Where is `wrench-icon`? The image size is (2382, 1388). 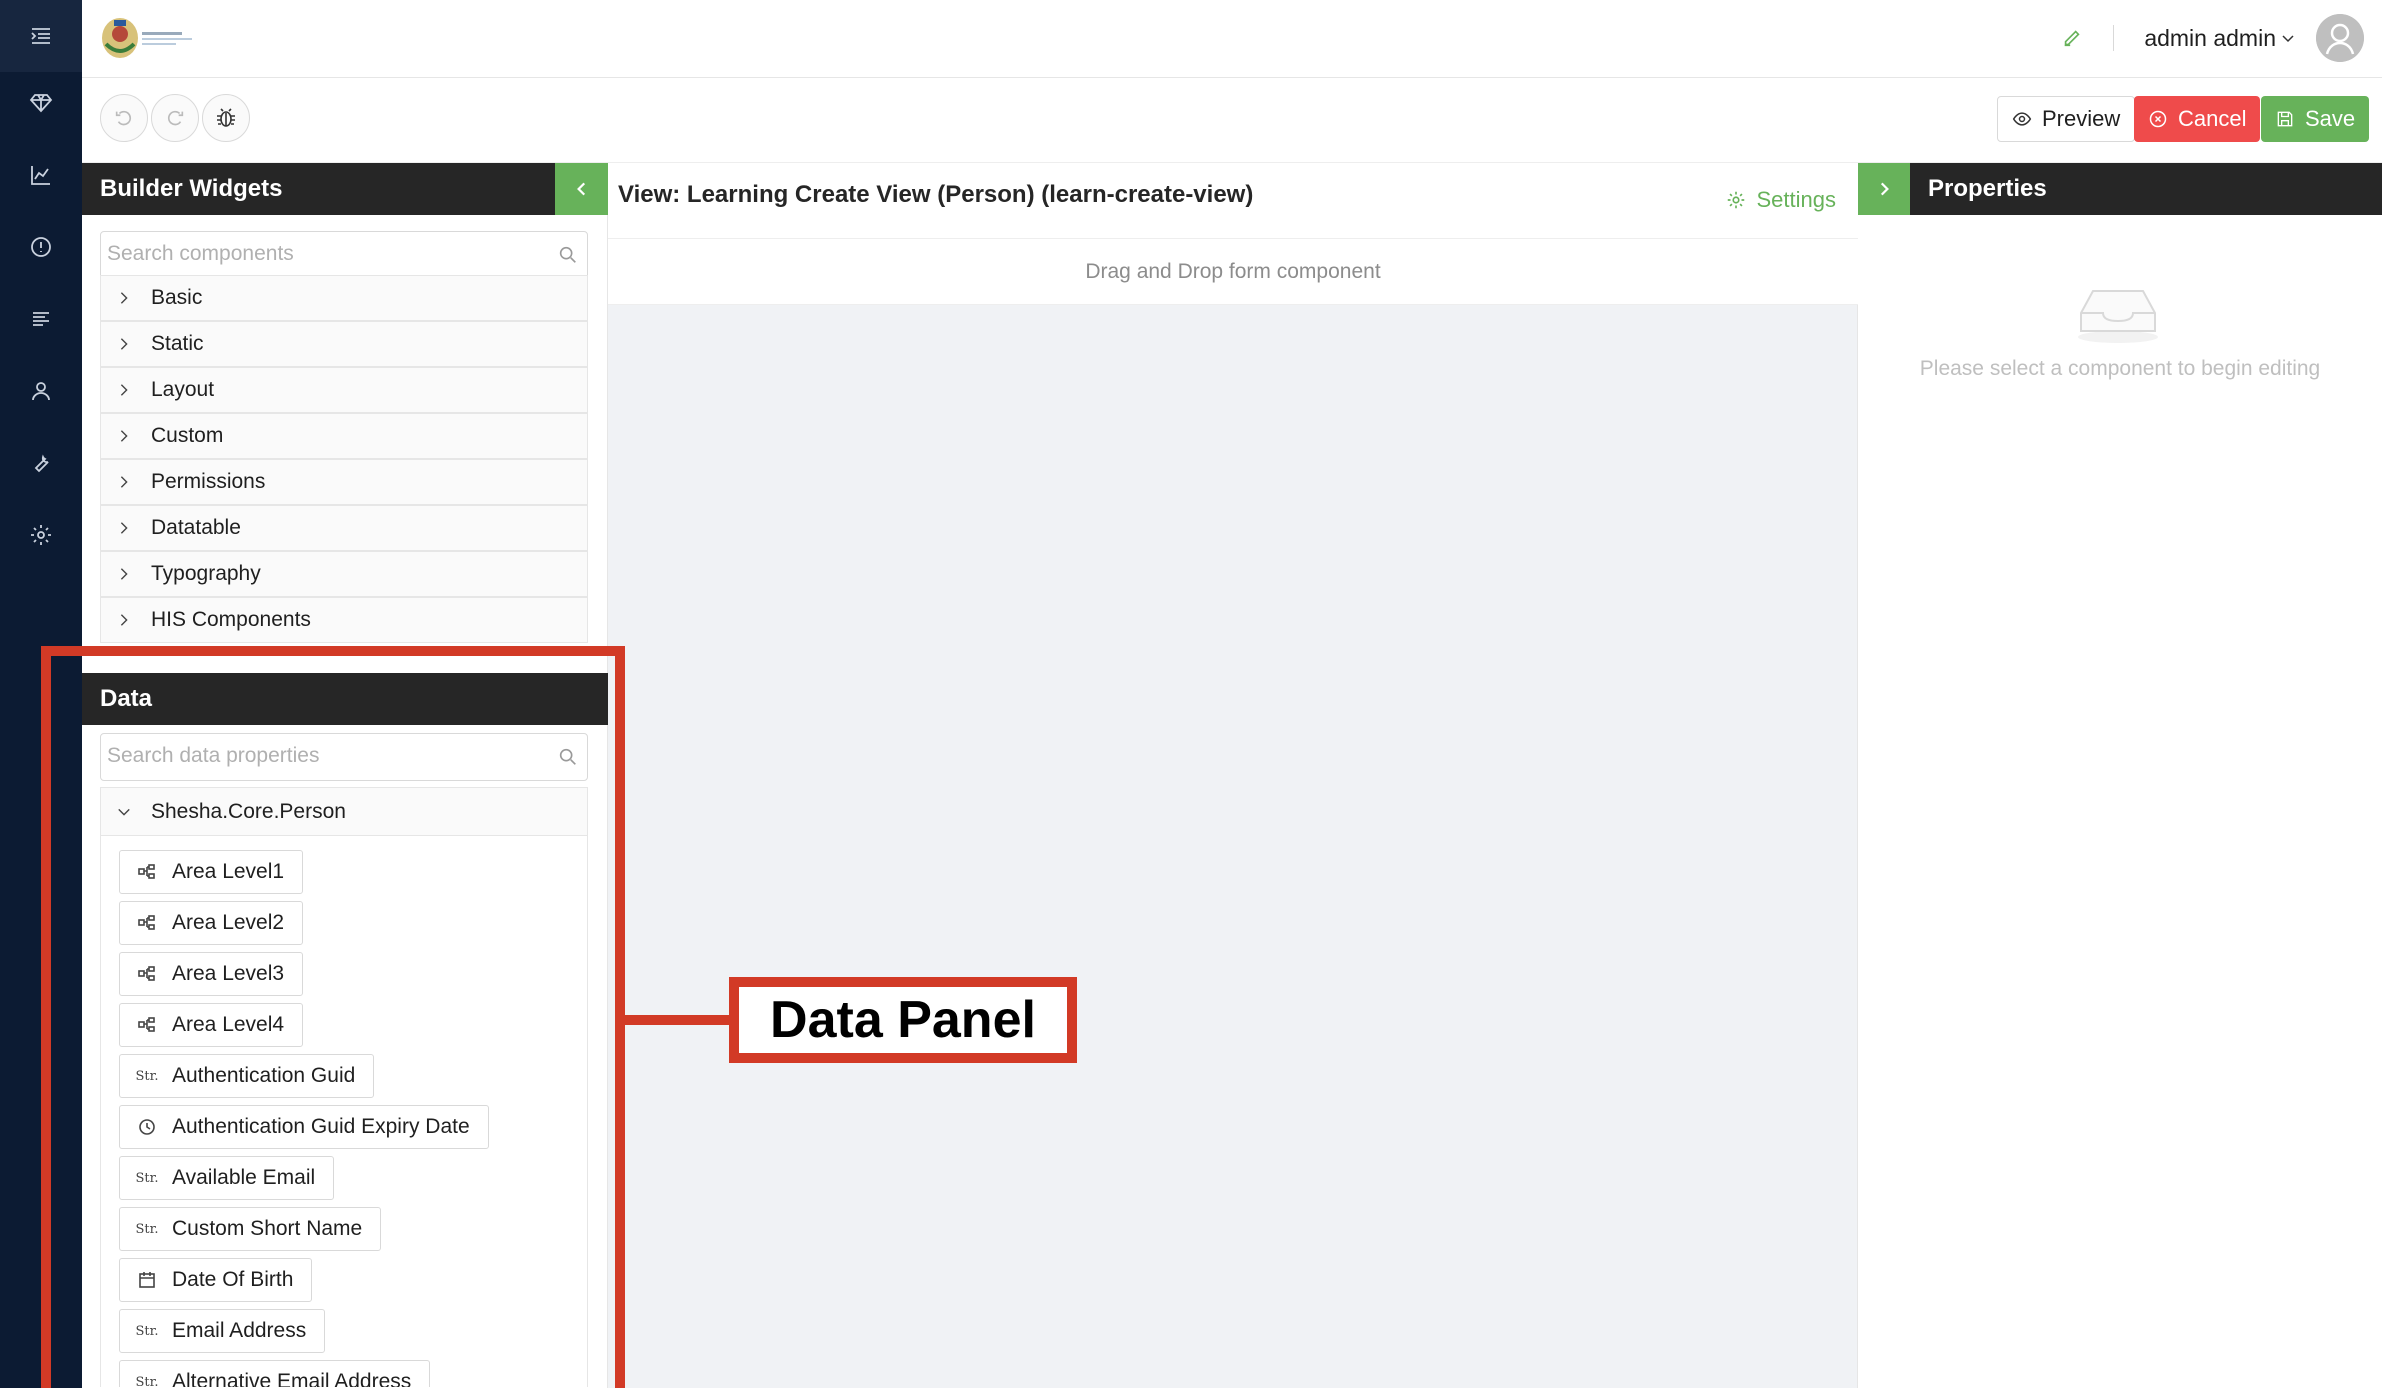 wrench-icon is located at coordinates (41, 463).